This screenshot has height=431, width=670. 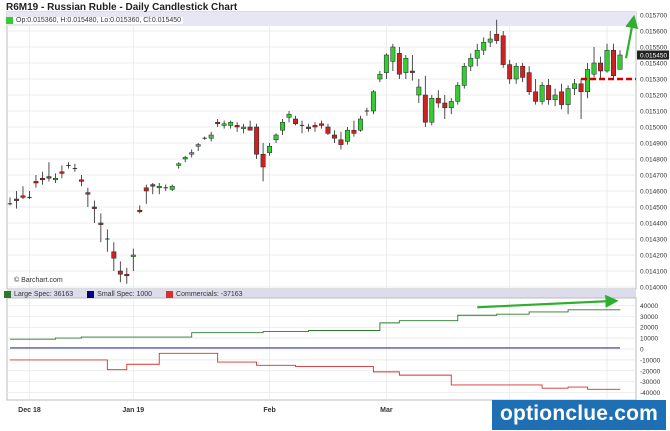 I want to click on price-tick-label: 0.014300, so click(x=653, y=240).